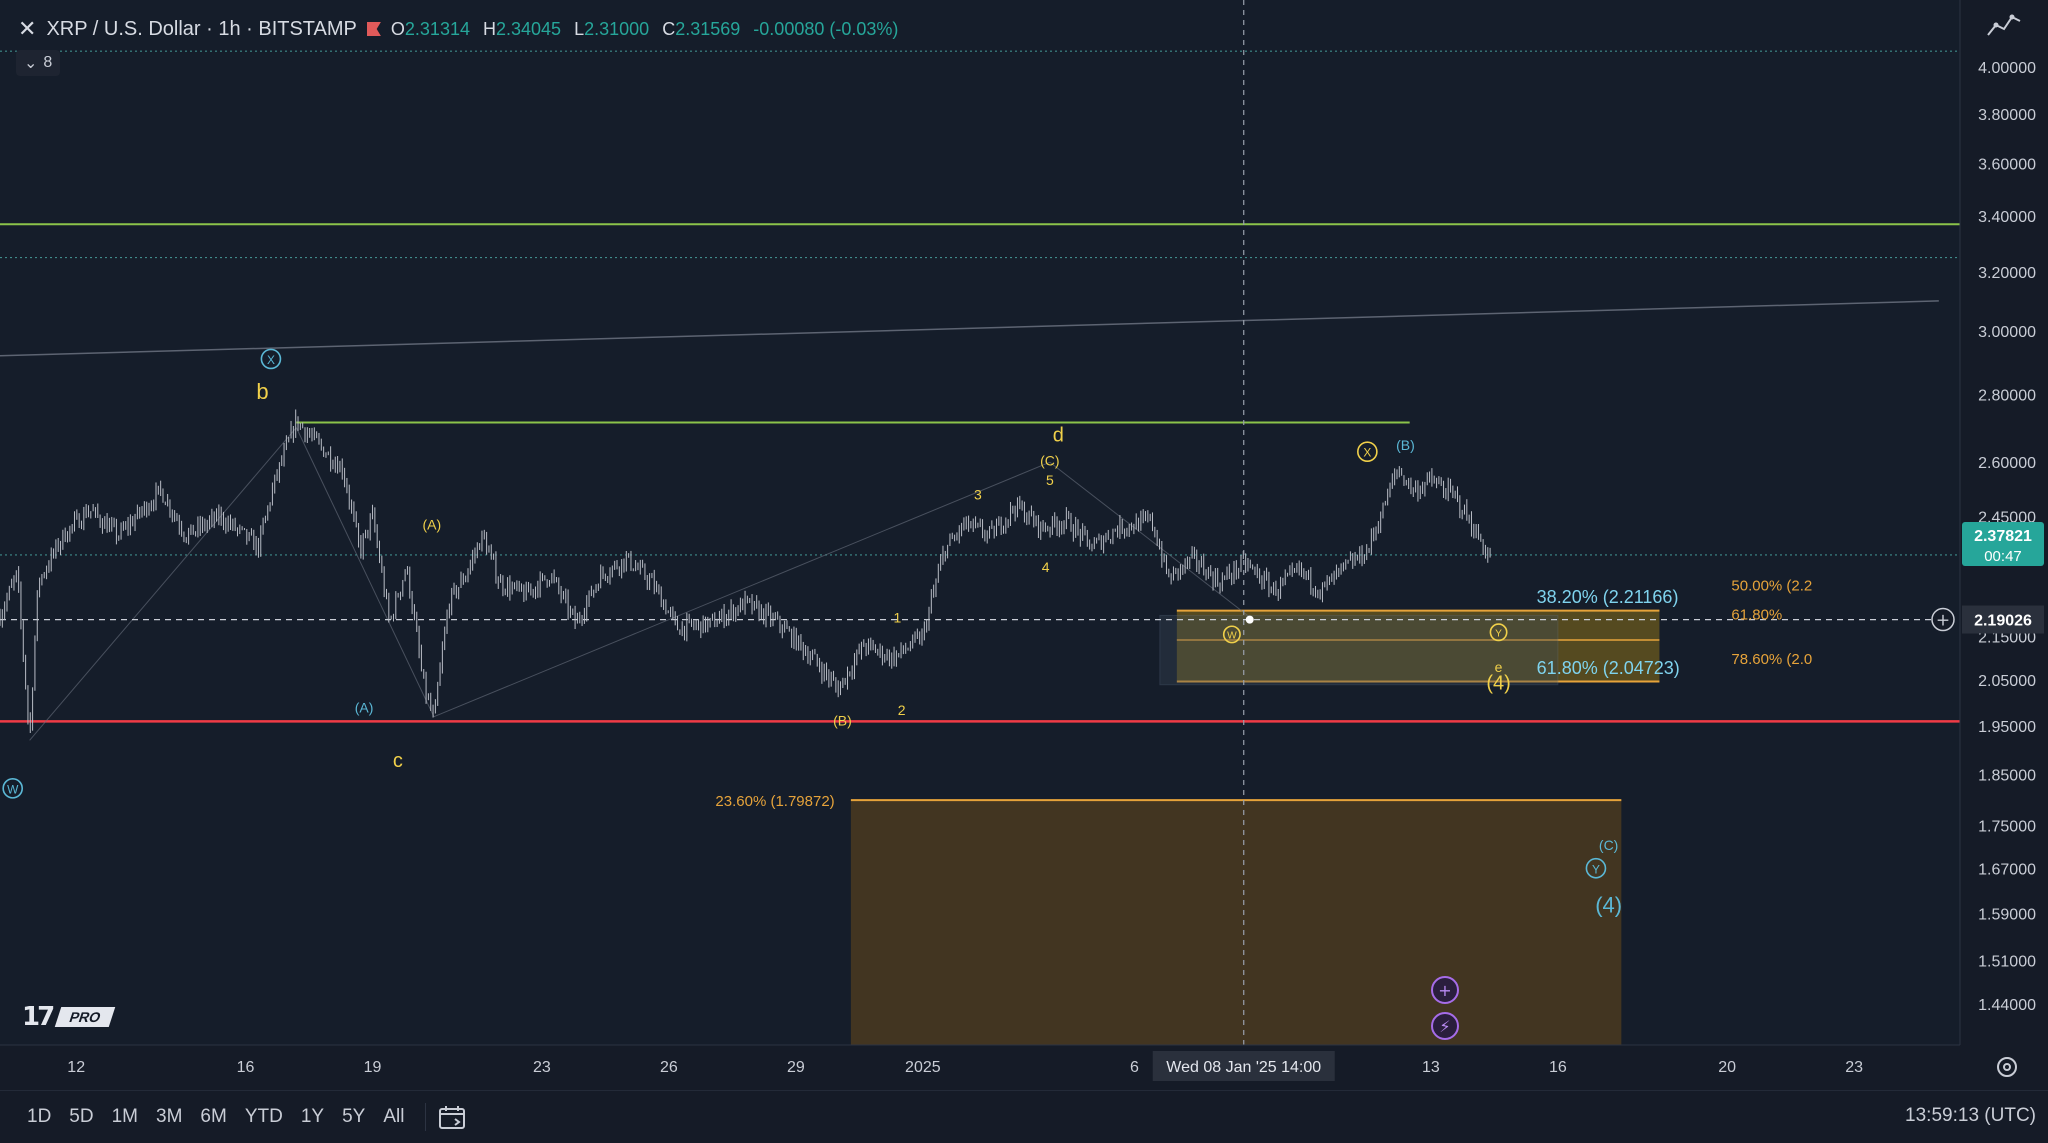 The image size is (2048, 1143). I want to click on time-tick-1: 16, so click(246, 1067).